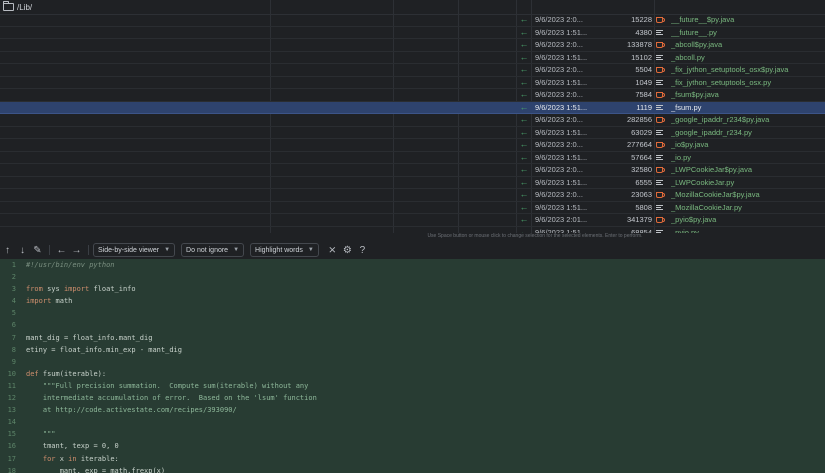  What do you see at coordinates (412, 265) in the screenshot?
I see `code-line: 1 #!/usr/bin/env python` at bounding box center [412, 265].